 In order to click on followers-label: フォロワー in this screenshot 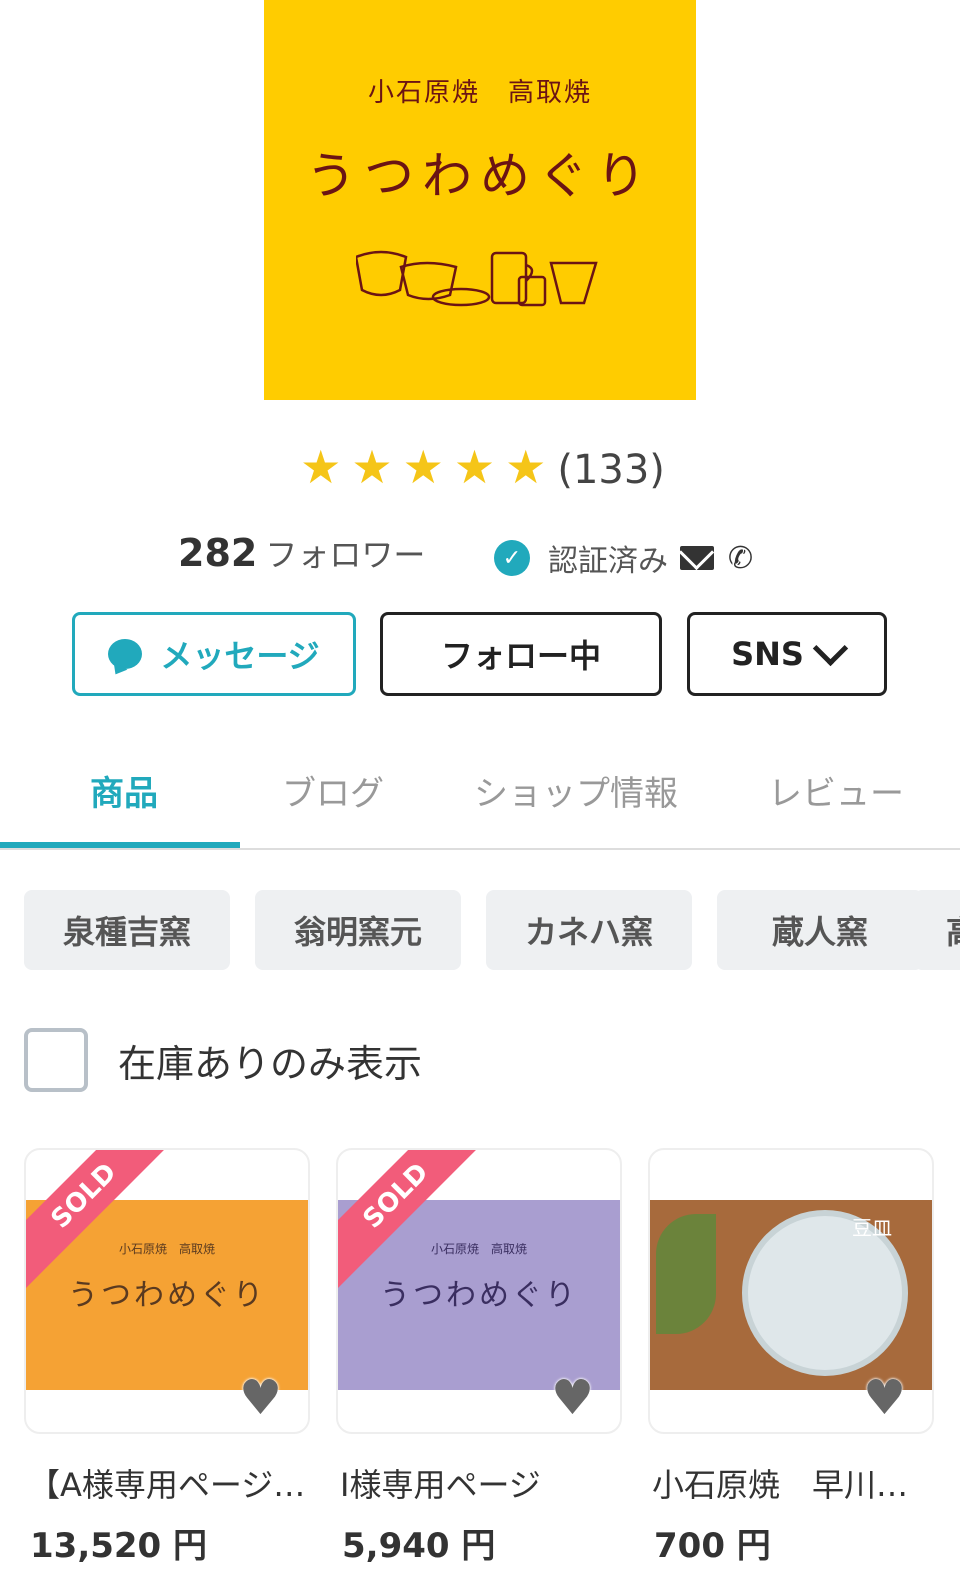, I will do `click(345, 555)`.